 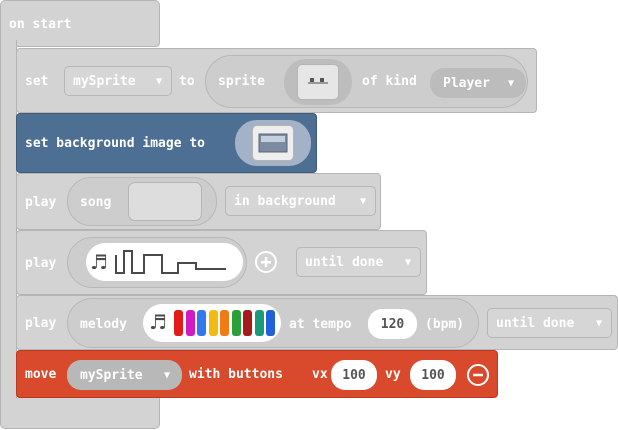 What do you see at coordinates (344, 262) in the screenshot?
I see `sound-mode-value: until done` at bounding box center [344, 262].